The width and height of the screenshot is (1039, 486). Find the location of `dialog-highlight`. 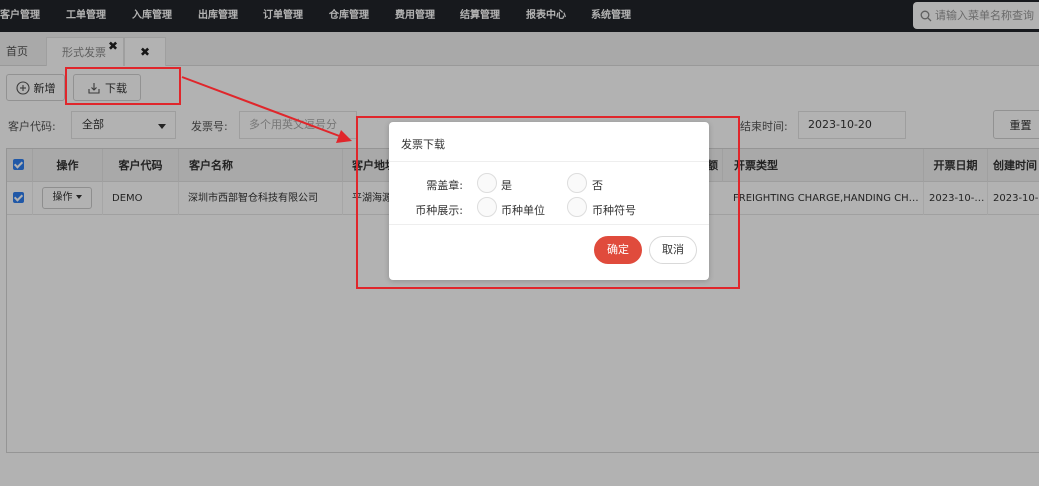

dialog-highlight is located at coordinates (548, 202).